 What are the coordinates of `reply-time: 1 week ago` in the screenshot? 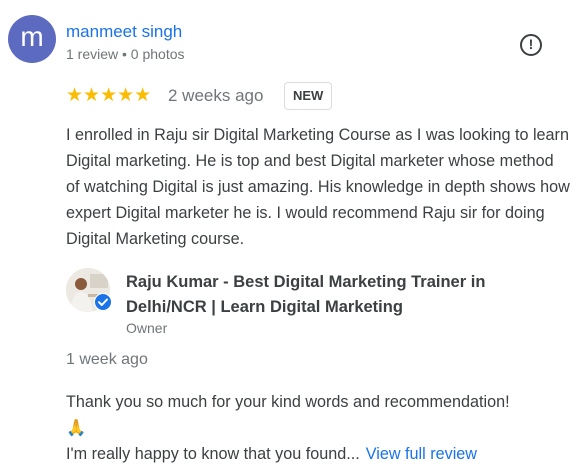 It's located at (107, 359).